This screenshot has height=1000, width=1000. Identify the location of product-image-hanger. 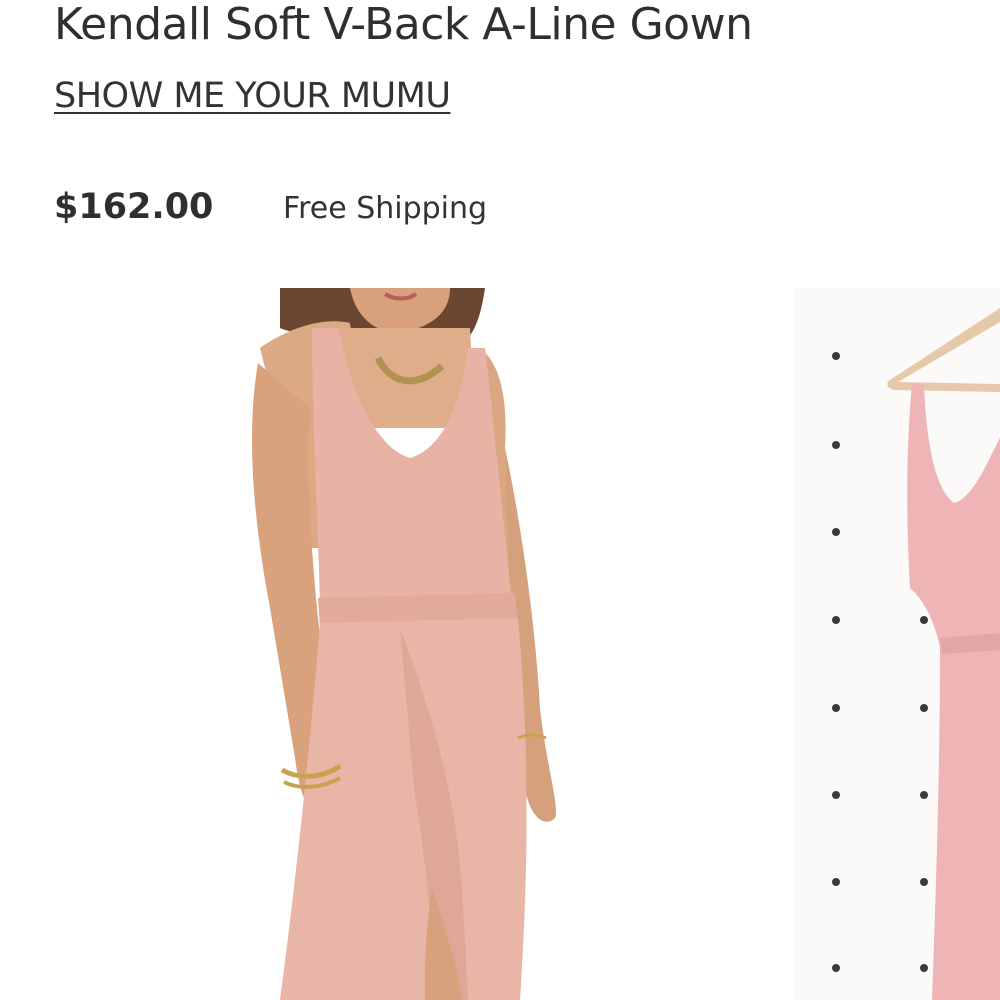
(897, 644).